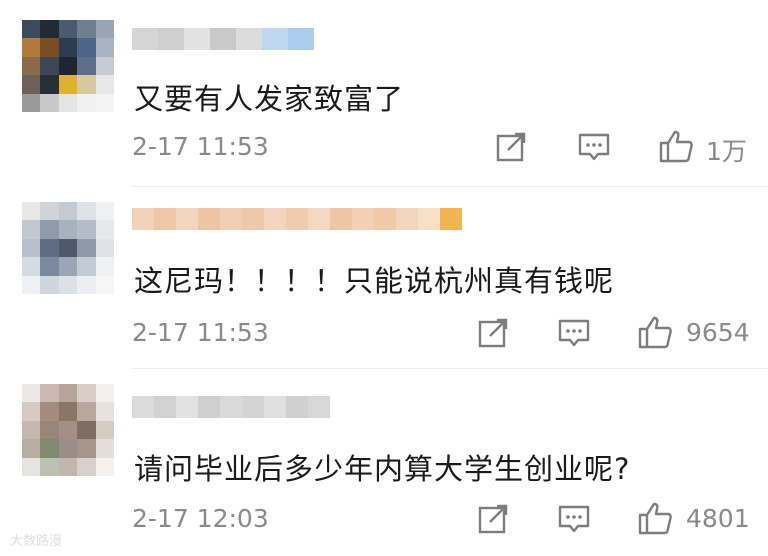  What do you see at coordinates (718, 332) in the screenshot?
I see `like-count: 9654` at bounding box center [718, 332].